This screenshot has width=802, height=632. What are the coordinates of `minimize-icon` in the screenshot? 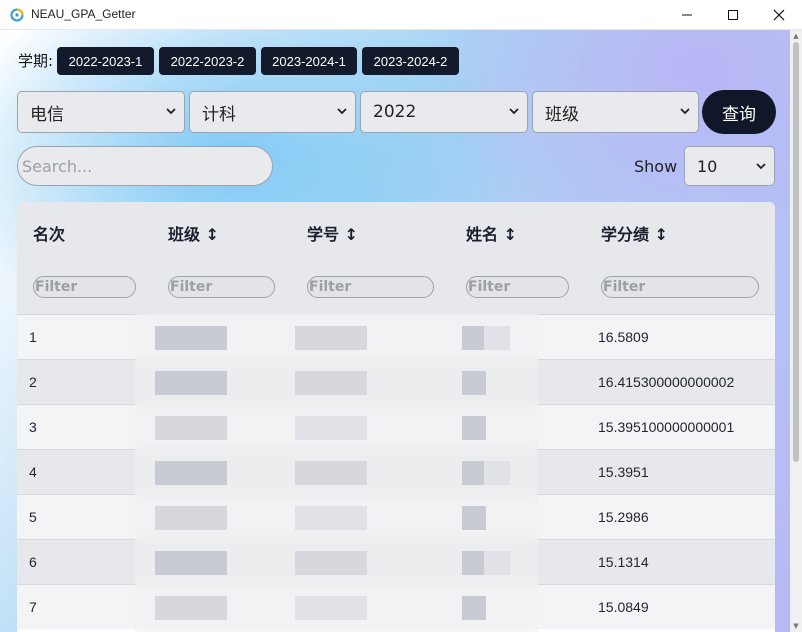 It's located at (687, 15).